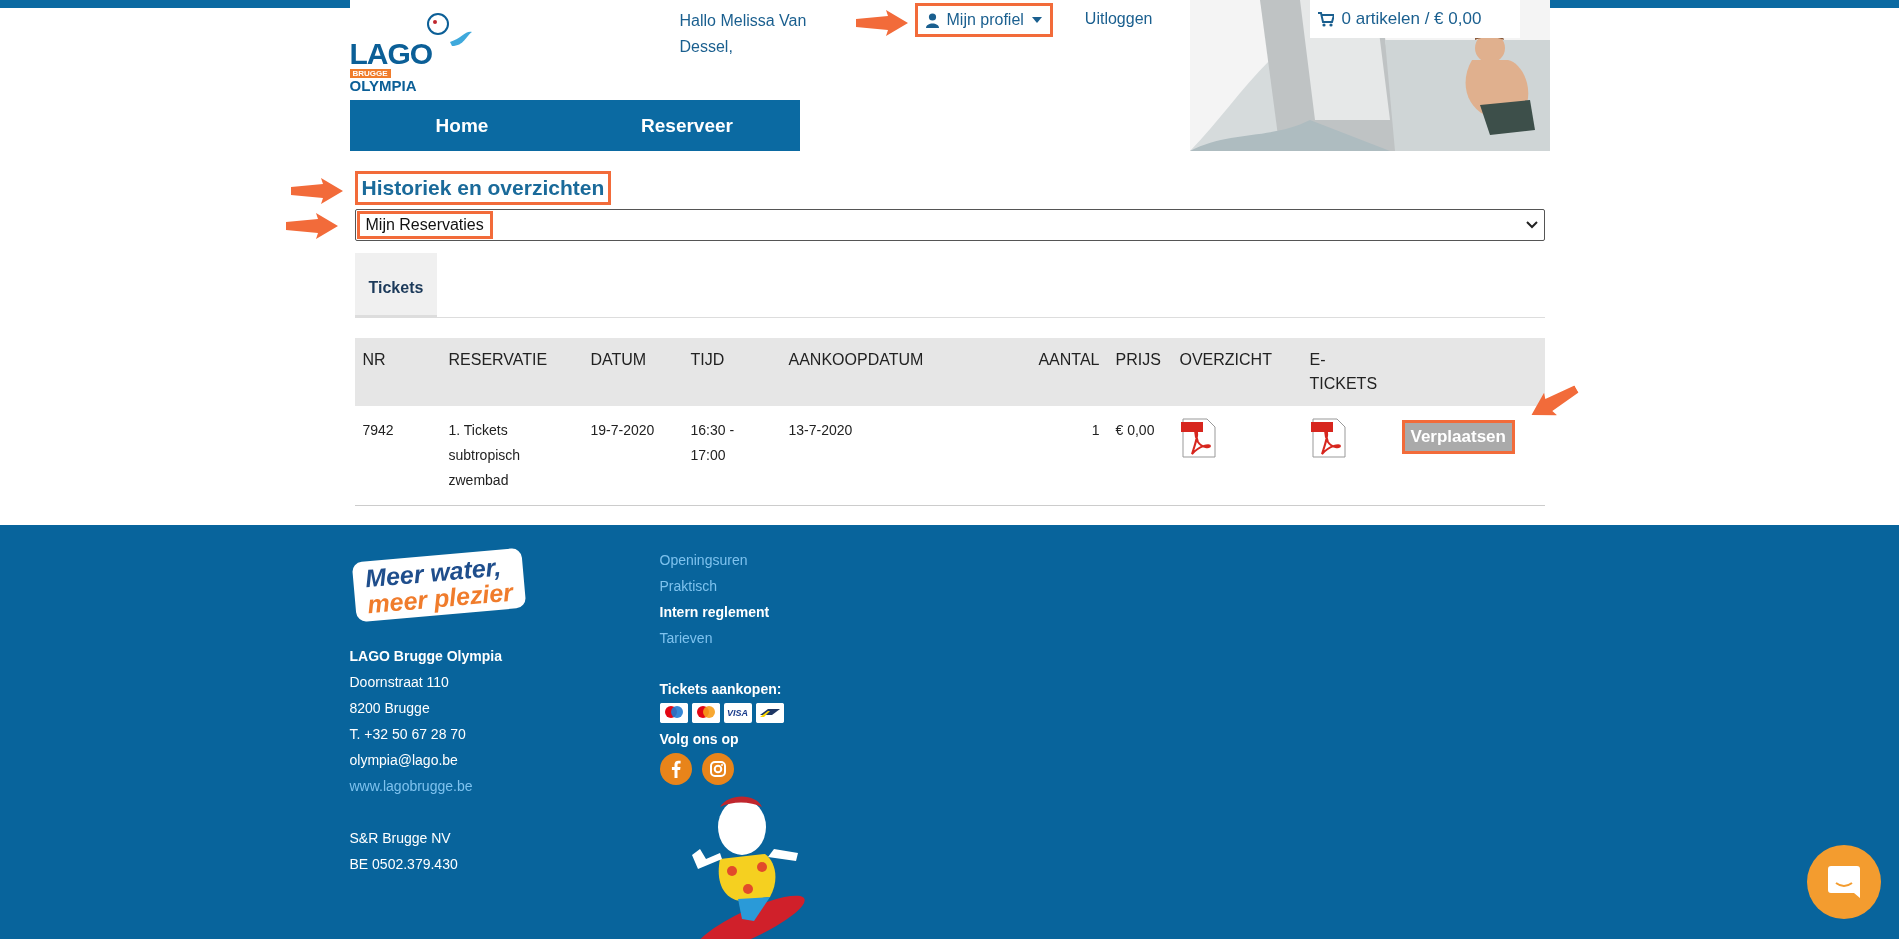 This screenshot has width=1899, height=939. Describe the element at coordinates (404, 864) in the screenshot. I see `company-line: BE 0502.379.430` at that location.